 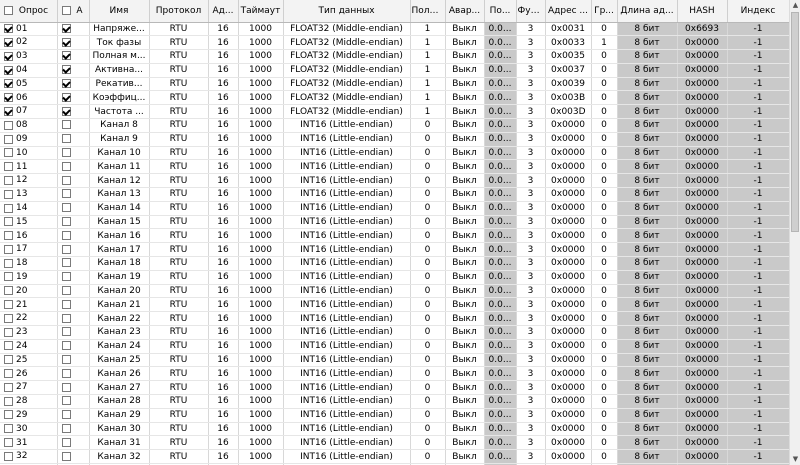 I want to click on cell-register-address: 0x003B, so click(x=568, y=98).